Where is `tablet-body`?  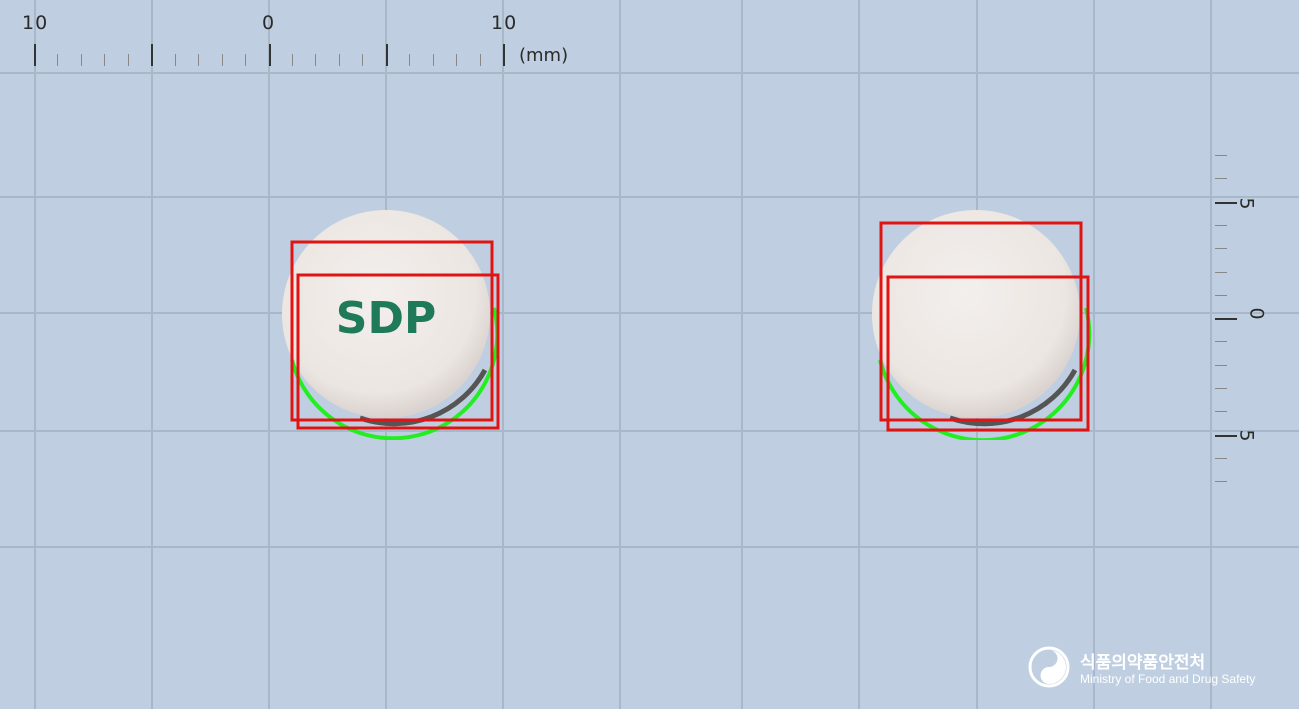
tablet-body is located at coordinates (976, 314).